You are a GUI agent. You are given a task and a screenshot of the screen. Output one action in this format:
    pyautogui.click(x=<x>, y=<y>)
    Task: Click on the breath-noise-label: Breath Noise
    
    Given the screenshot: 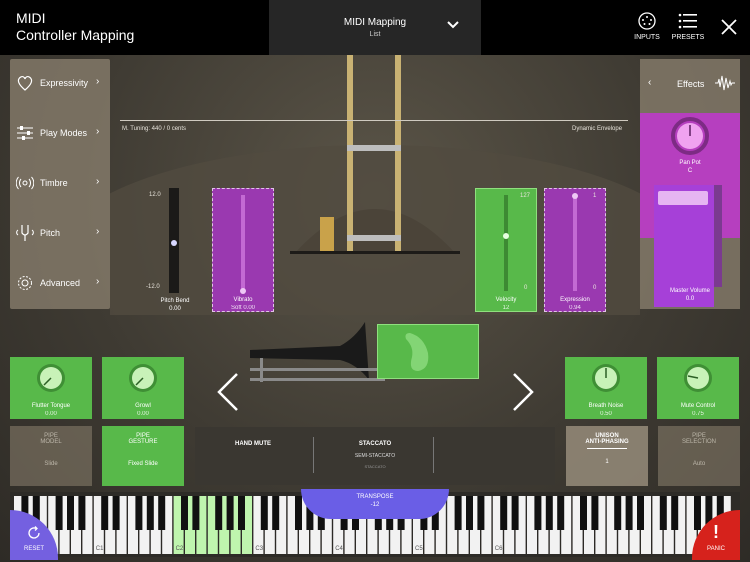 What is the action you would take?
    pyautogui.click(x=606, y=406)
    